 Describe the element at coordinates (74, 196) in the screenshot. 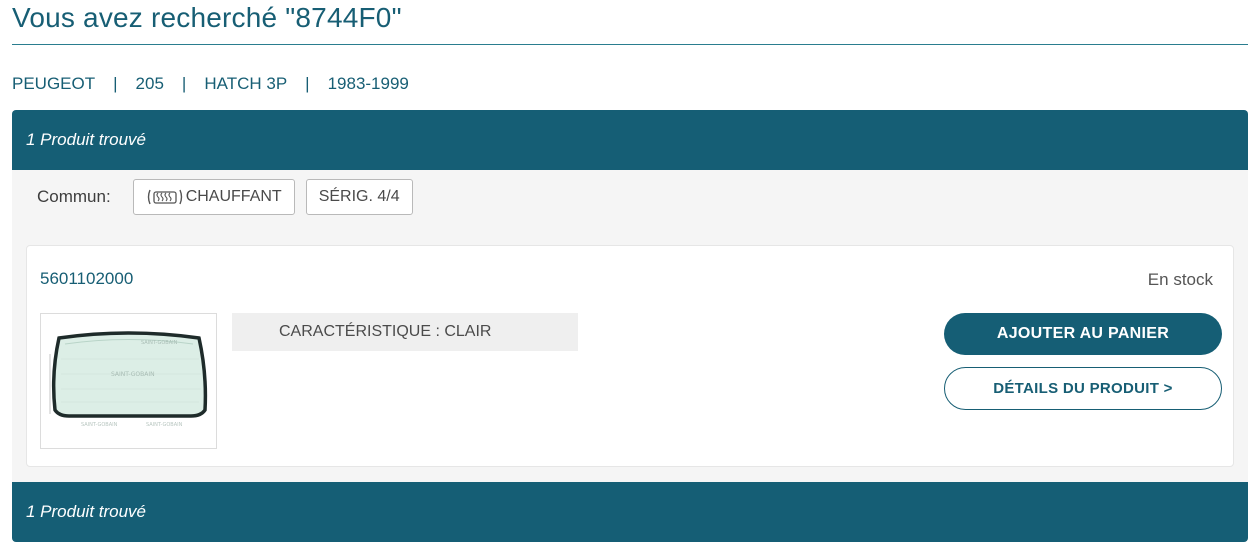

I see `common-label: Commun:` at that location.